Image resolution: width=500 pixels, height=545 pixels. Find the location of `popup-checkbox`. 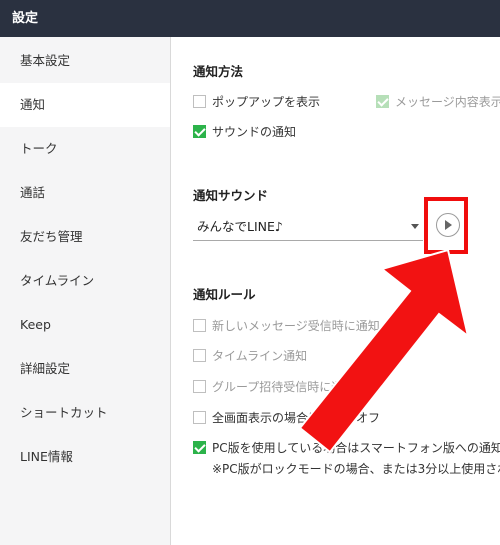

popup-checkbox is located at coordinates (199, 101).